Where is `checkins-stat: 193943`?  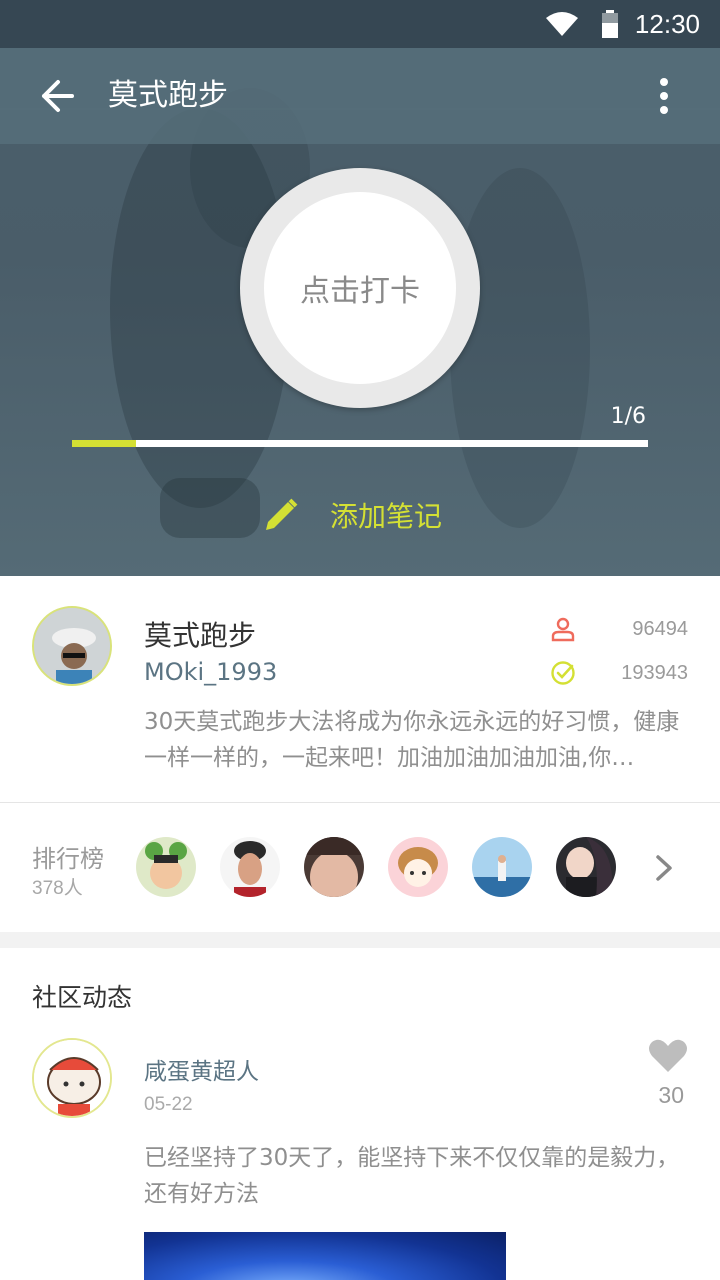 checkins-stat: 193943 is located at coordinates (619, 673).